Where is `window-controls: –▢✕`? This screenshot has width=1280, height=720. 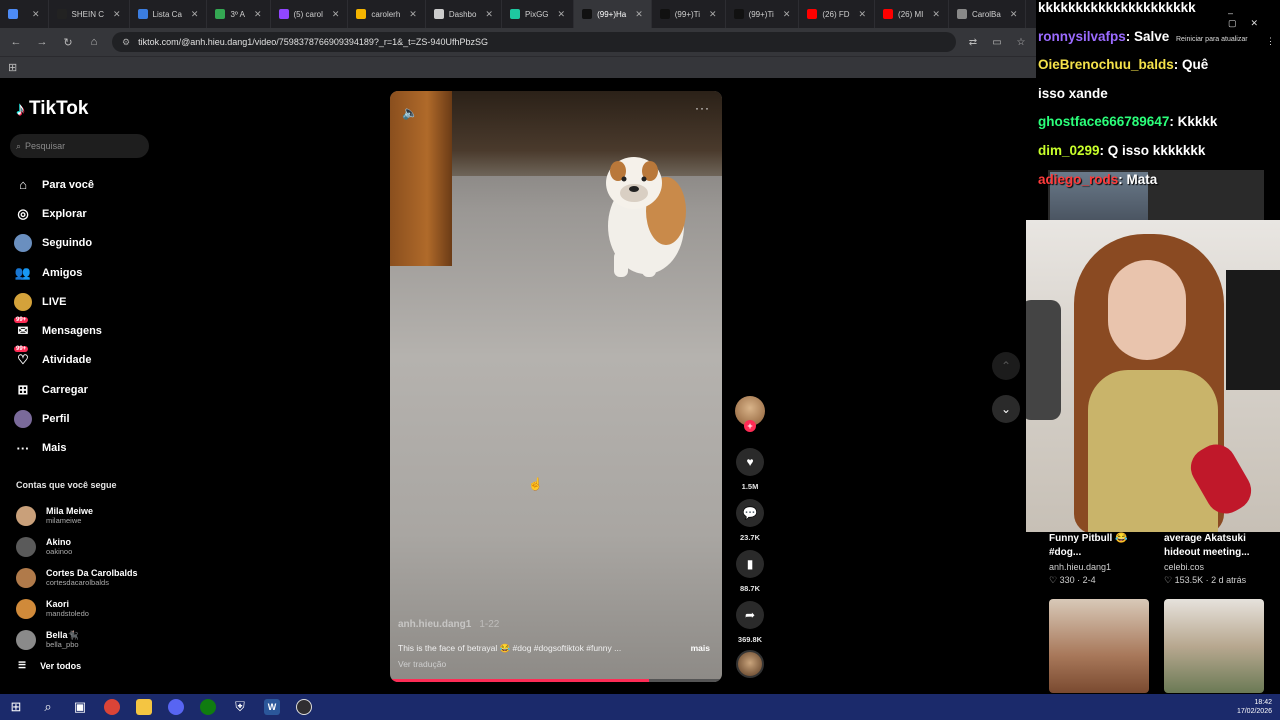
window-controls: –▢✕ is located at coordinates (1254, 18).